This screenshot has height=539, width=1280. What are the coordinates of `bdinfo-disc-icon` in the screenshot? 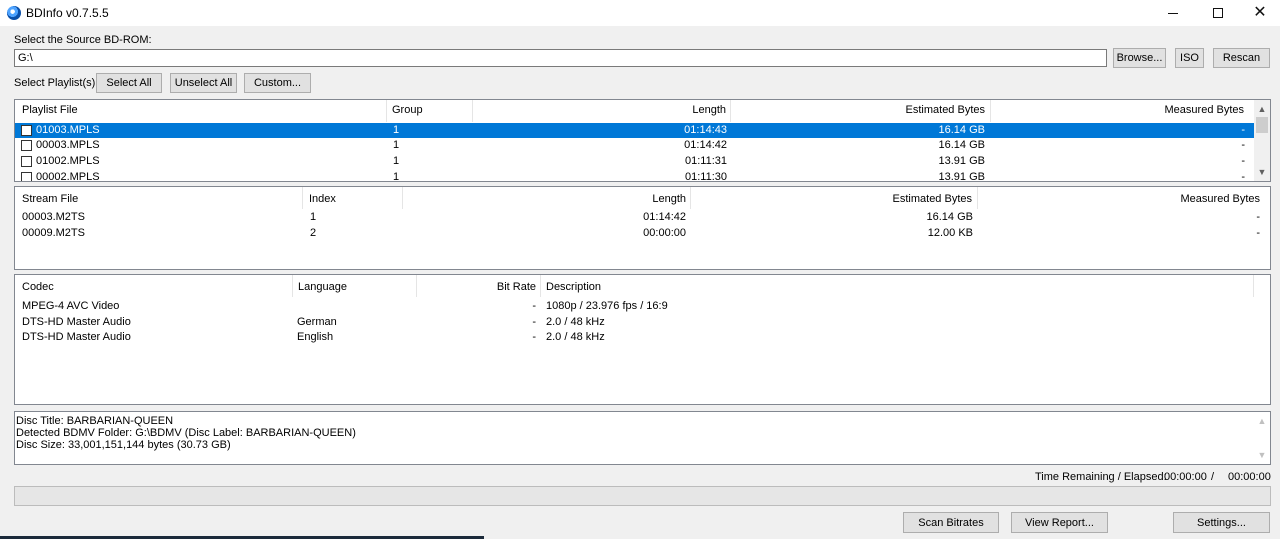 It's located at (14, 13).